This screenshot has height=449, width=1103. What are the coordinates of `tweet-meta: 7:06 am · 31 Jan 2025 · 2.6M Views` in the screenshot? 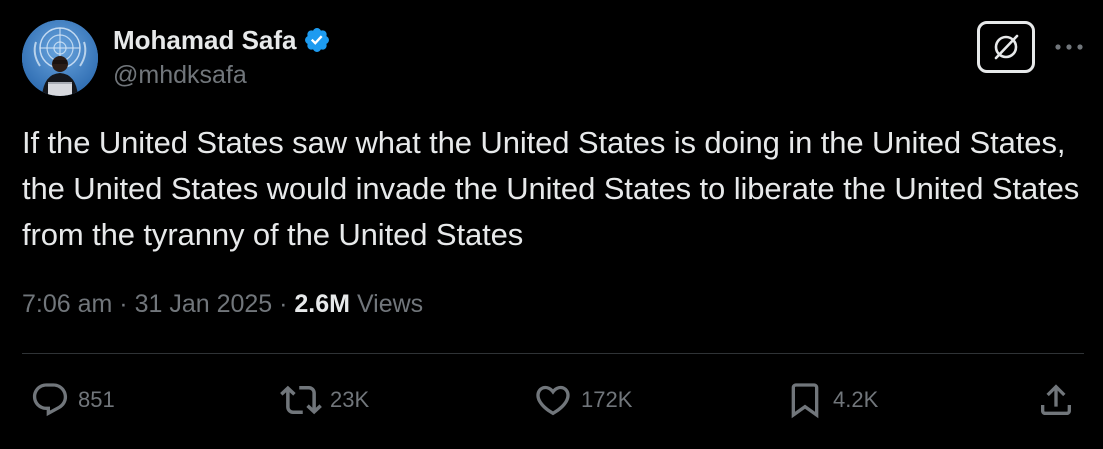 It's located at (222, 304).